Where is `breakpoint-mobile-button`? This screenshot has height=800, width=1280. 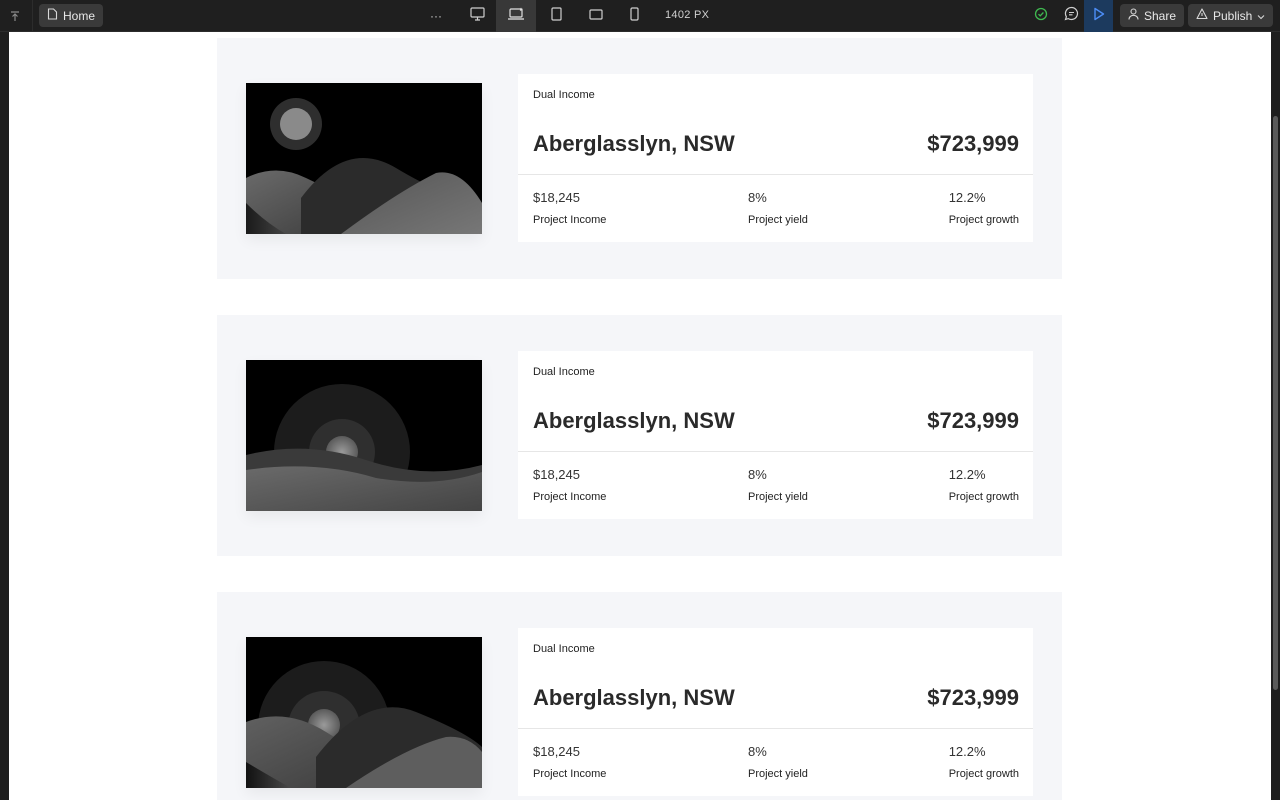
breakpoint-mobile-button is located at coordinates (634, 16).